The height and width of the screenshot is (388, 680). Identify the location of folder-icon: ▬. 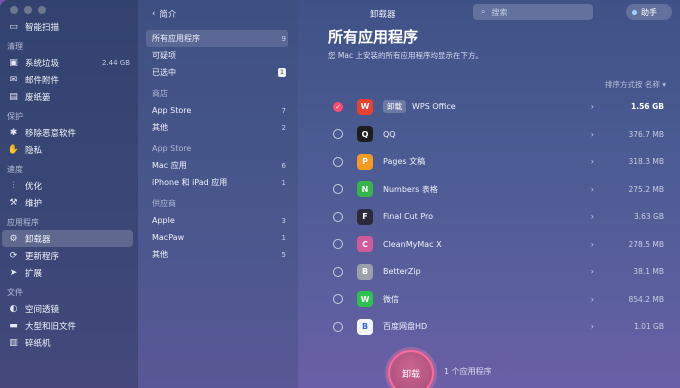
(13, 325).